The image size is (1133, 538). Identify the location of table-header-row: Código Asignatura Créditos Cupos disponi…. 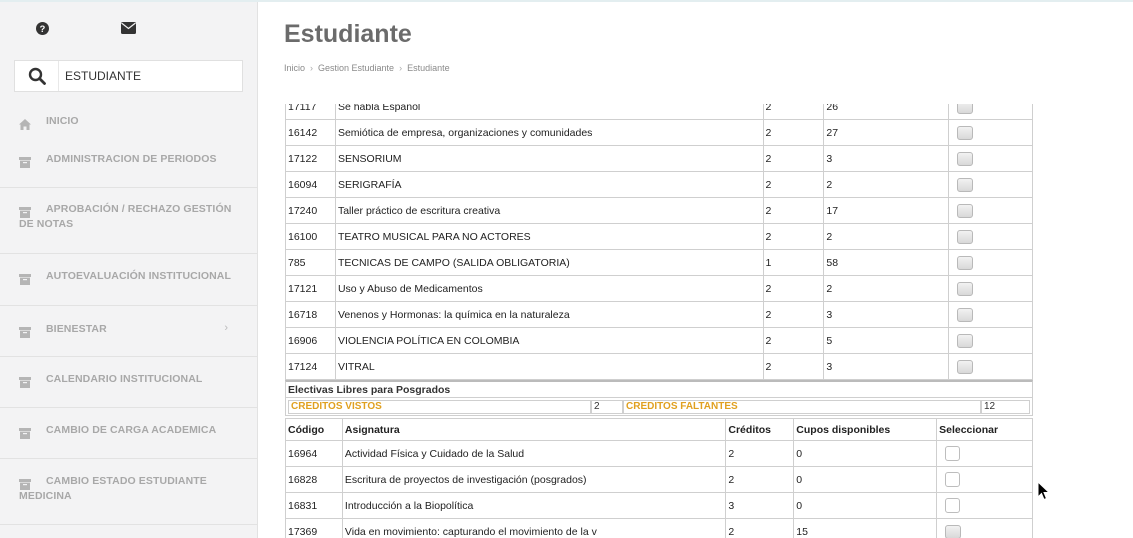
(659, 429).